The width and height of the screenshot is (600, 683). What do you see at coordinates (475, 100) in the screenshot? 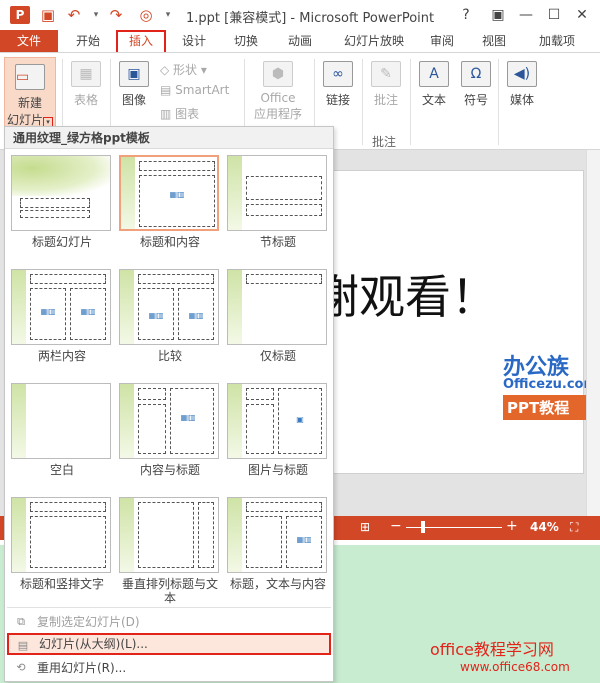
I see `symbol-label: 符号` at bounding box center [475, 100].